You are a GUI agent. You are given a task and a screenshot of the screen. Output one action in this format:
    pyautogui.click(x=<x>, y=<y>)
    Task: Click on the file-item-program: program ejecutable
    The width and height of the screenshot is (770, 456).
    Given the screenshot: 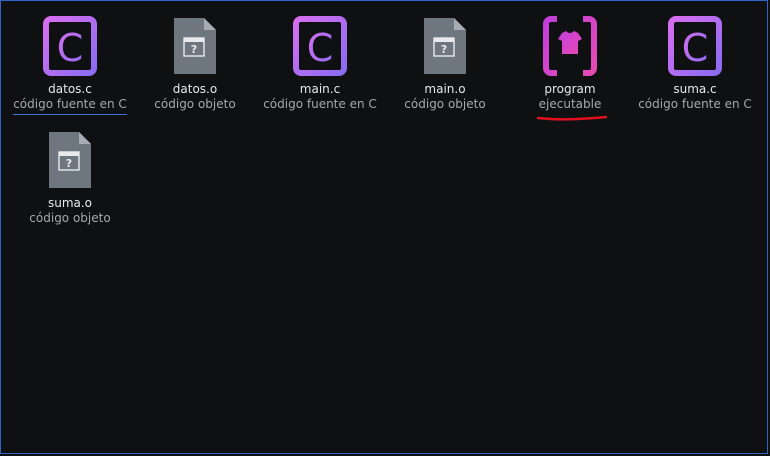 What is the action you would take?
    pyautogui.click(x=570, y=63)
    